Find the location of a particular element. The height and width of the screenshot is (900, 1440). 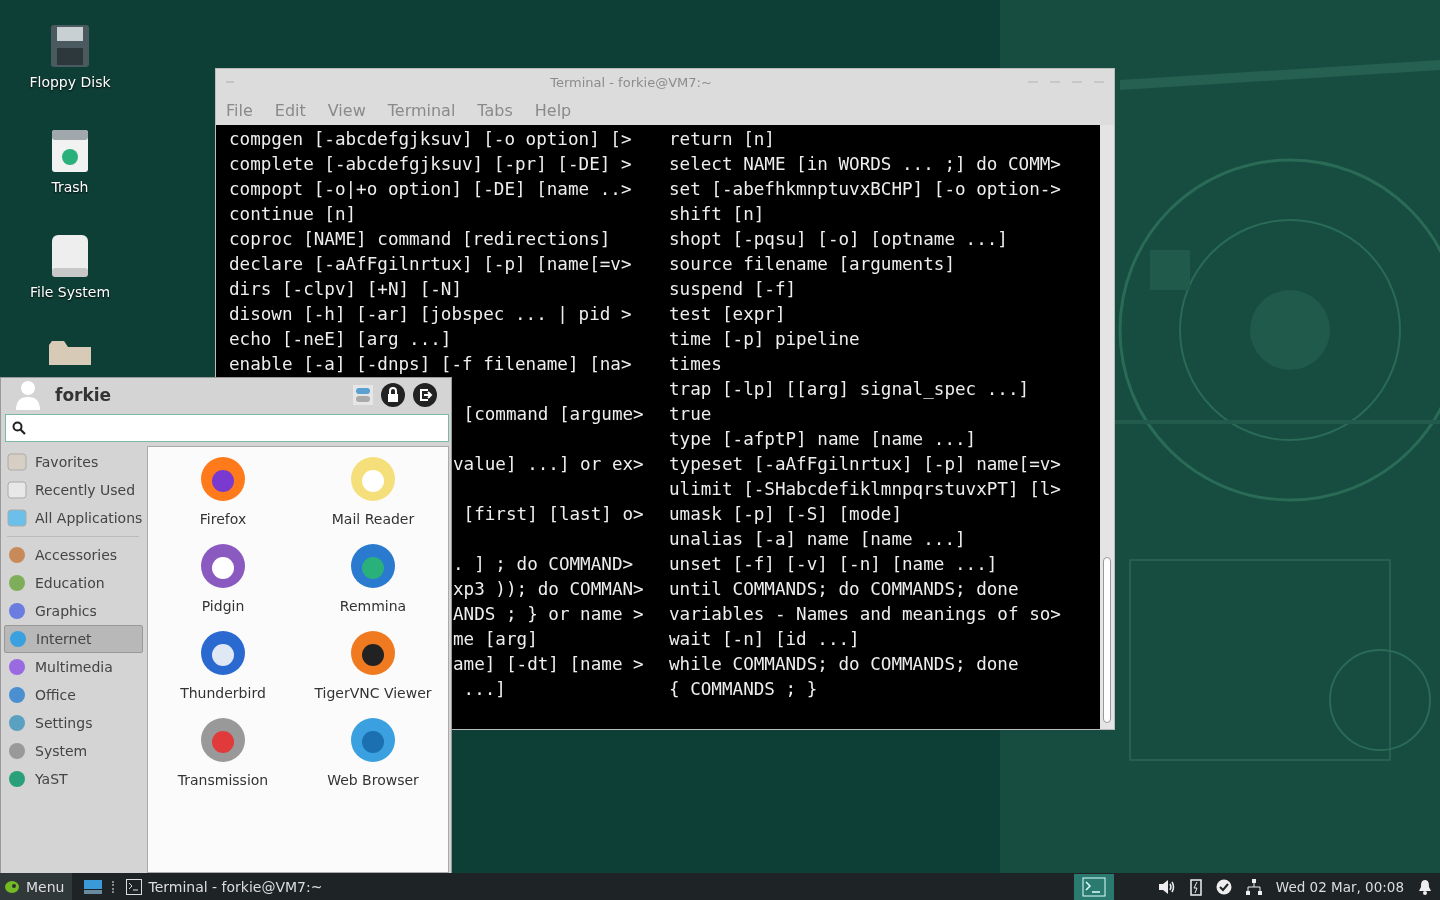

terminal-line: return [n] is located at coordinates (722, 139).